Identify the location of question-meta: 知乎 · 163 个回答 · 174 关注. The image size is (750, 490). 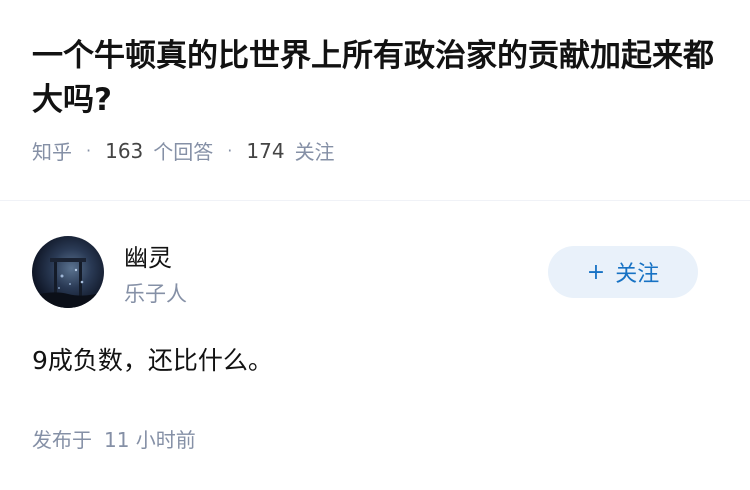
(377, 150).